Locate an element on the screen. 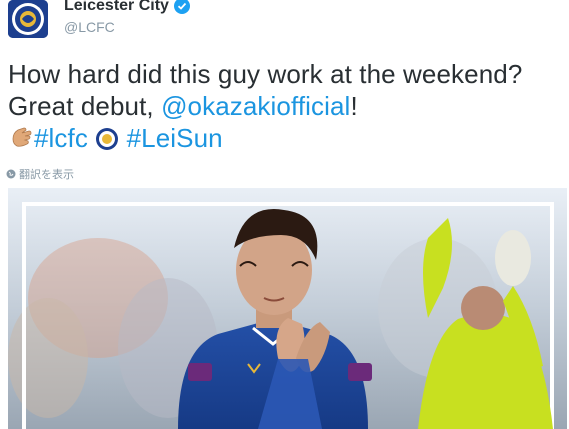 The image size is (569, 429). lcfc-crest-icon is located at coordinates (28, 19).